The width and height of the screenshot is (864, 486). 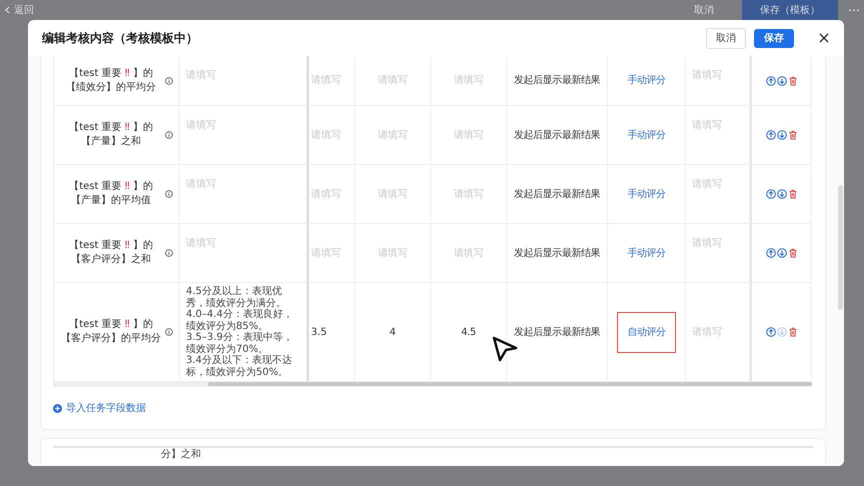 What do you see at coordinates (120, 38) in the screenshot?
I see `dialog-title: 编辑考核内容（考核模板中）` at bounding box center [120, 38].